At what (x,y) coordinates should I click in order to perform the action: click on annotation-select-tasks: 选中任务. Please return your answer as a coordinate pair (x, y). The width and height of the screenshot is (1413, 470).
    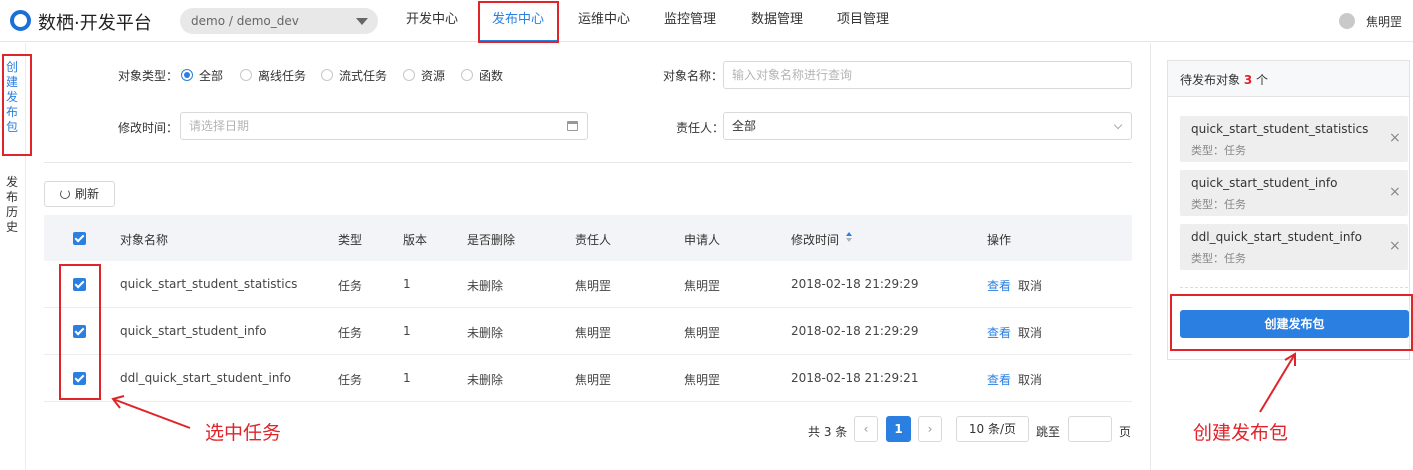
    Looking at the image, I should click on (243, 433).